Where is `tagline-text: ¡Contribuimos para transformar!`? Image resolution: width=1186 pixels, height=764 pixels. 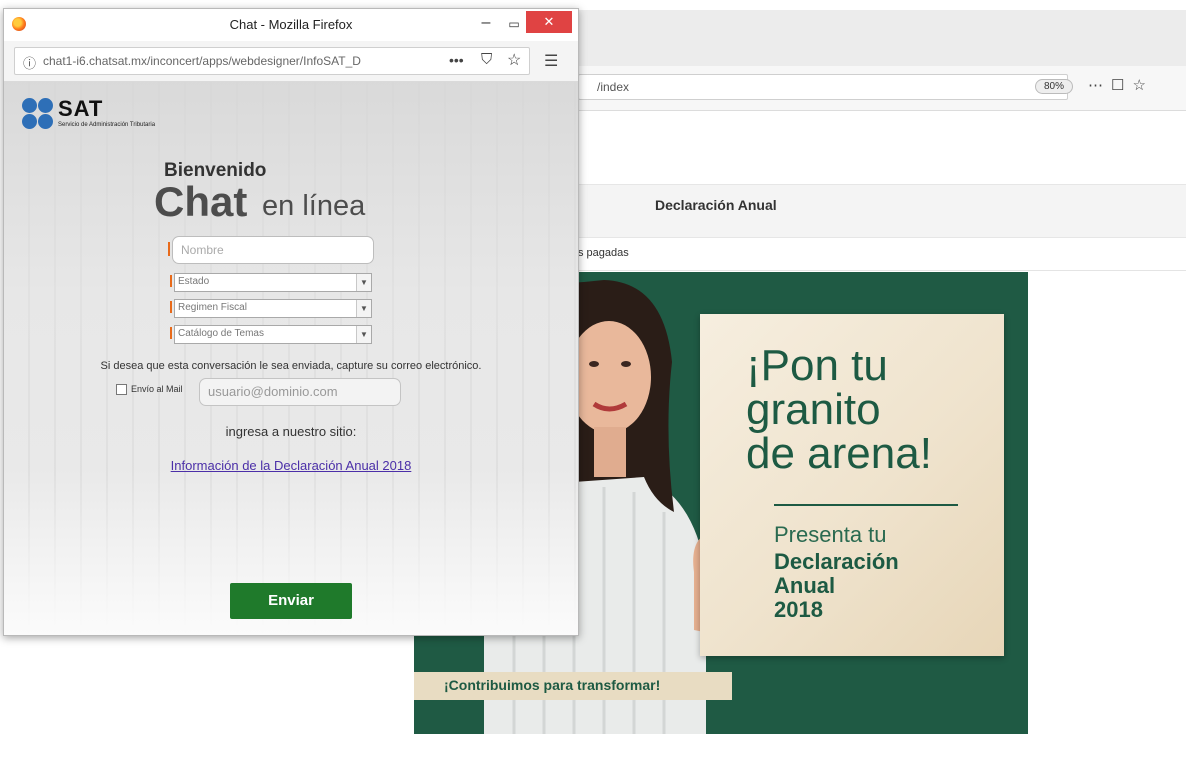 tagline-text: ¡Contribuimos para transformar! is located at coordinates (552, 685).